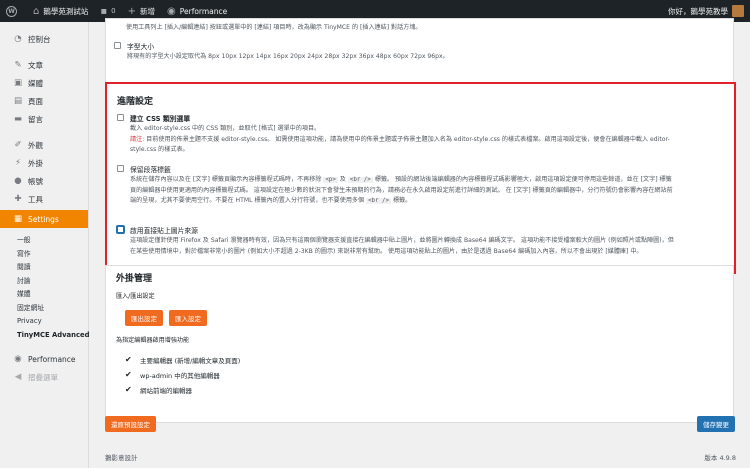 This screenshot has height=468, width=750. I want to click on avatar, so click(738, 11).